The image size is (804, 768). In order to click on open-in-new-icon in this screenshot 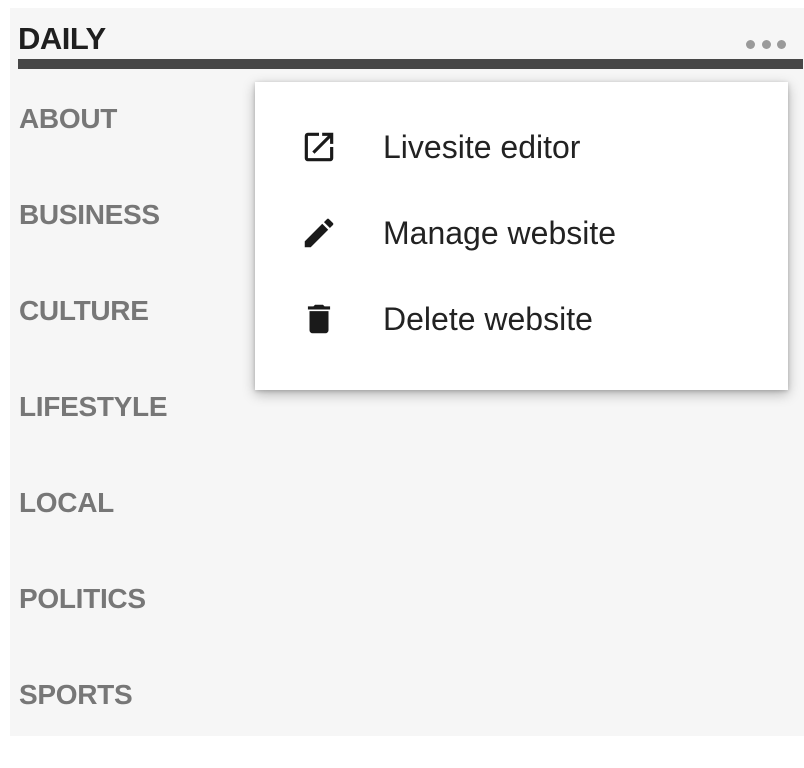, I will do `click(319, 147)`.